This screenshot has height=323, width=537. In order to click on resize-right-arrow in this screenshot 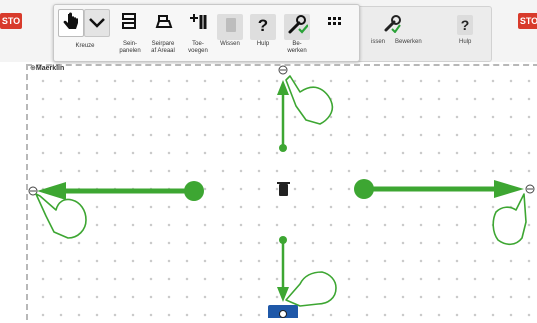, I will do `click(439, 189)`.